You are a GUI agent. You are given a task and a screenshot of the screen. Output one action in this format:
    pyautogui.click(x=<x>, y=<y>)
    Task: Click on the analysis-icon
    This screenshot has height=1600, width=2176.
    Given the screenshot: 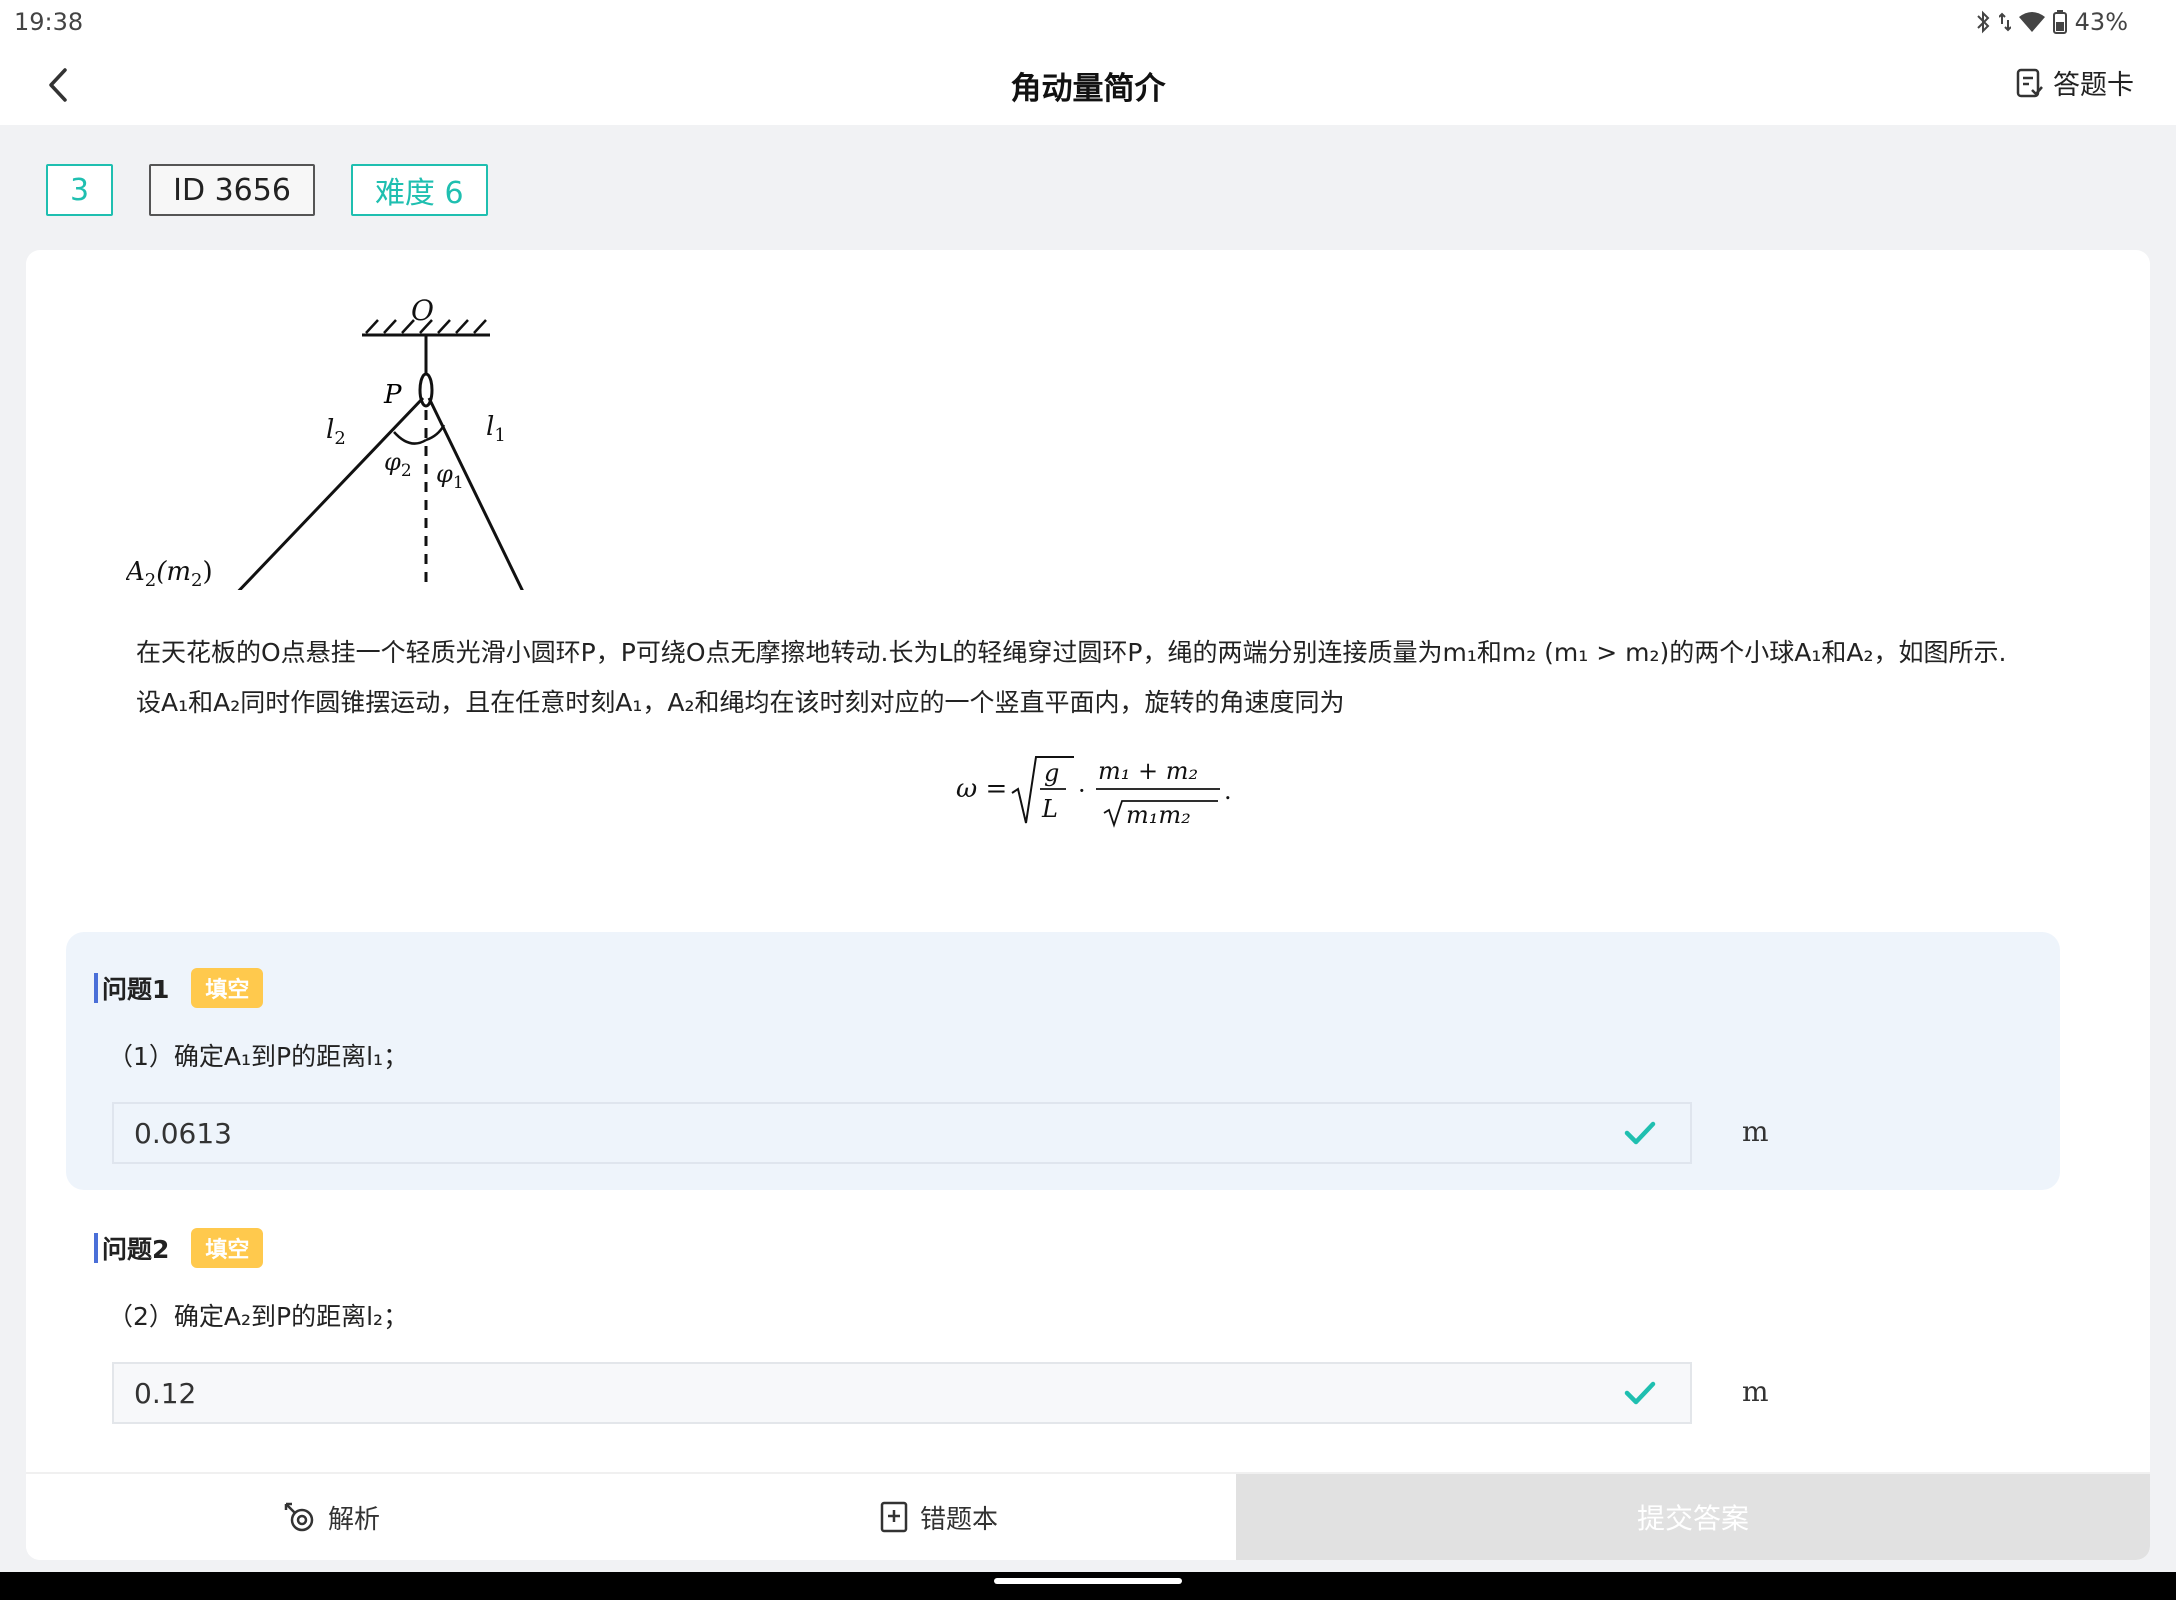 What is the action you would take?
    pyautogui.click(x=299, y=1517)
    